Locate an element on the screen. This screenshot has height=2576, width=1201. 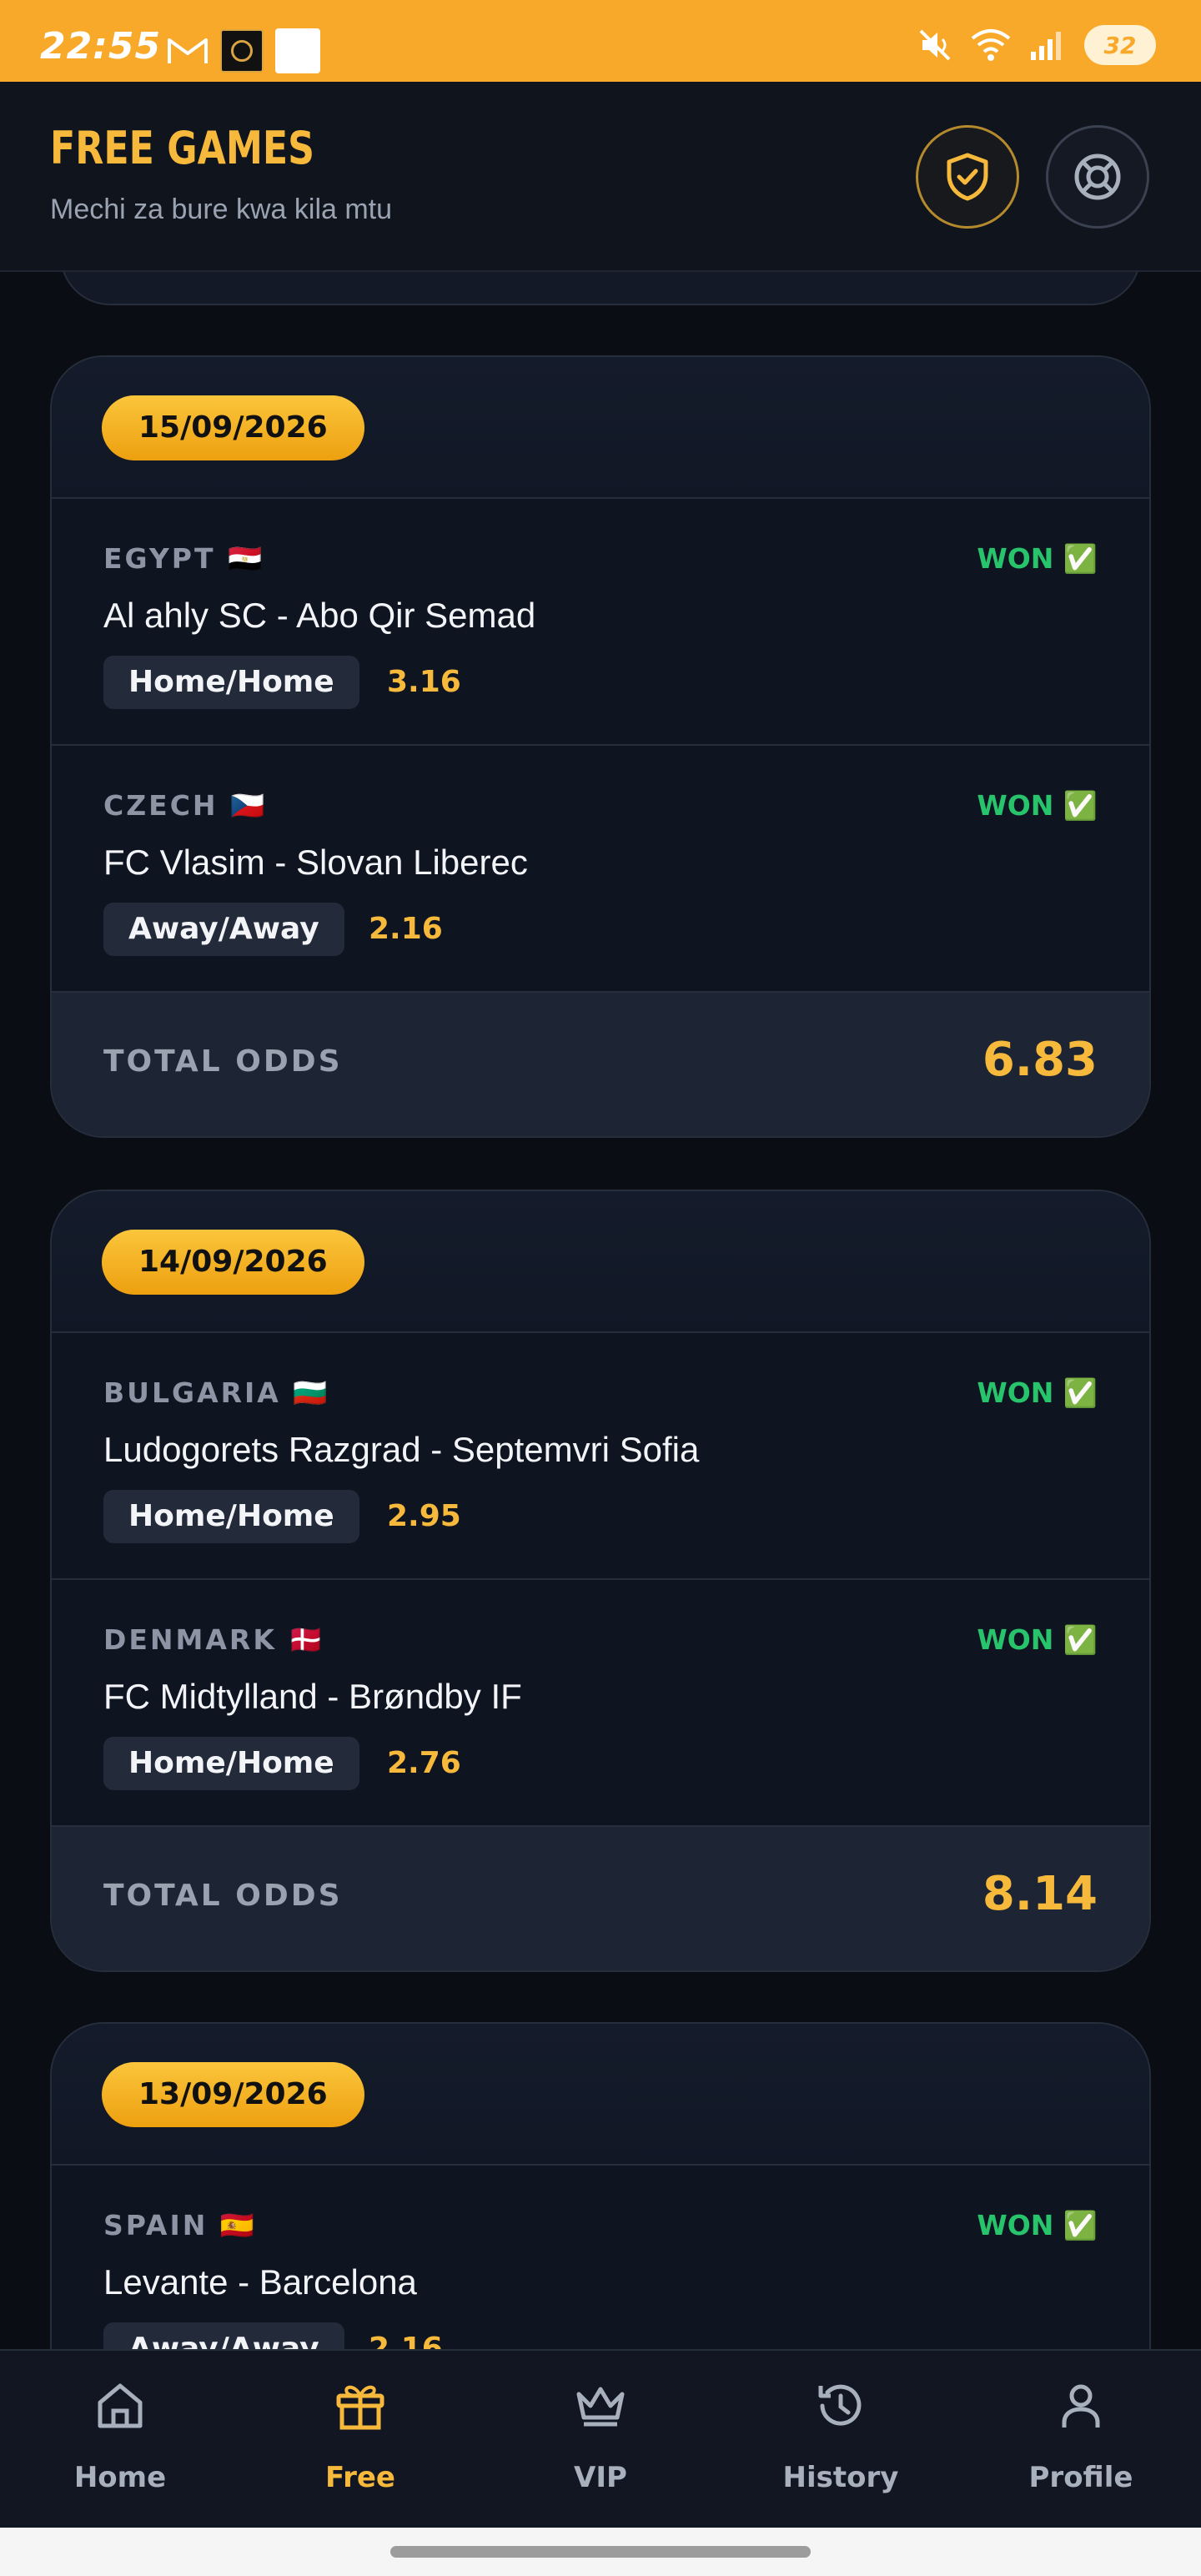
home-icon is located at coordinates (121, 2405).